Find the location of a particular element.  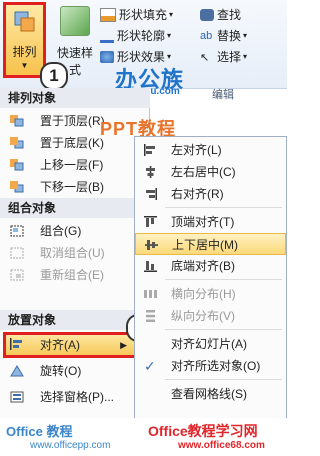

binoculars-icon is located at coordinates (207, 14).